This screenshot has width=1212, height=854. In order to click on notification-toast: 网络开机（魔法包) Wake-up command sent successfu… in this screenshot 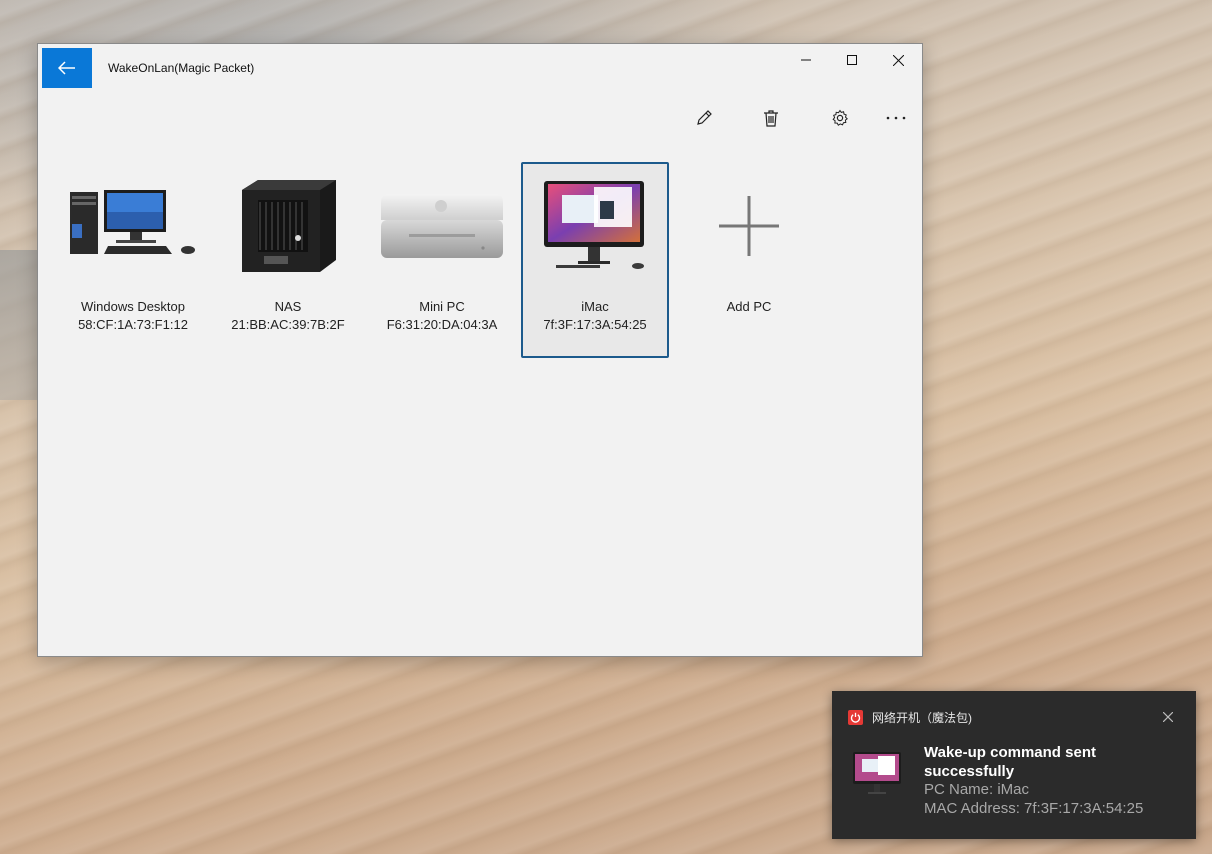, I will do `click(1014, 765)`.